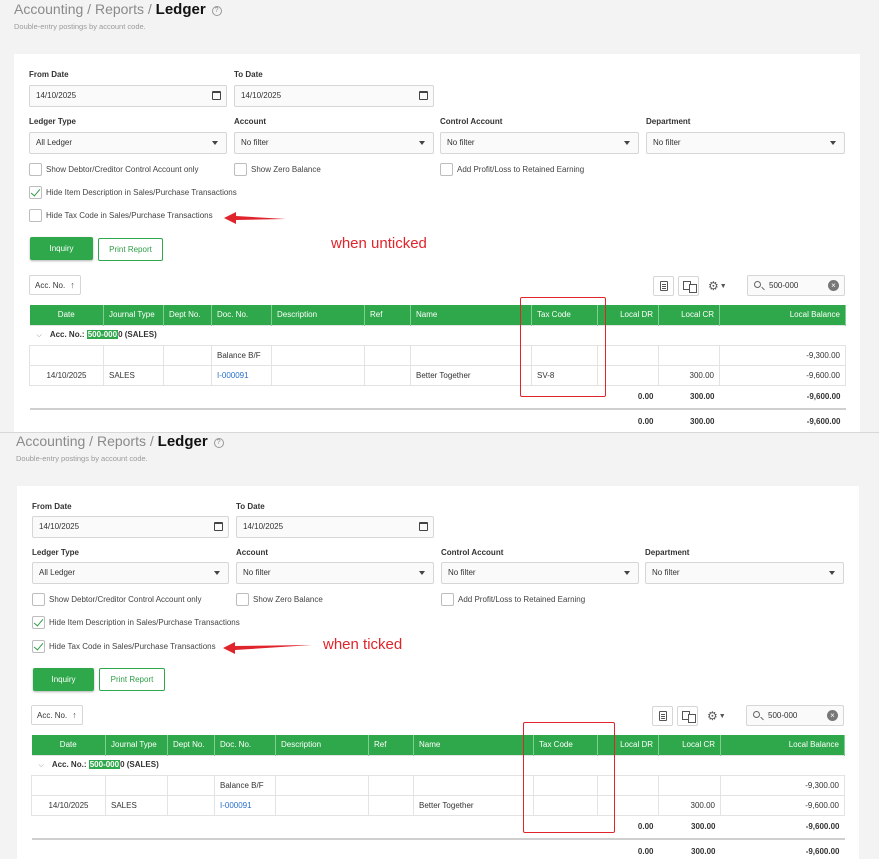 The height and width of the screenshot is (859, 879). Describe the element at coordinates (72, 285) in the screenshot. I see `sort-up-icon: ↑` at that location.